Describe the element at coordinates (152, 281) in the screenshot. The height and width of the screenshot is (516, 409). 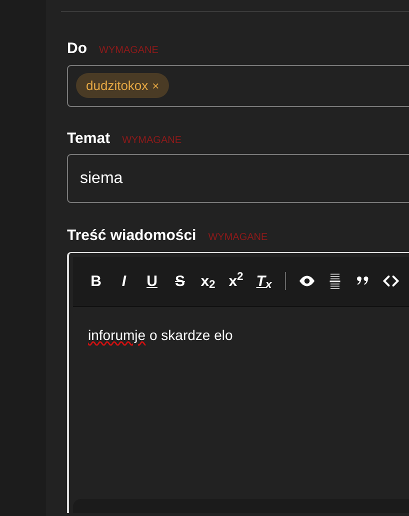
I see `underline-button: U` at that location.